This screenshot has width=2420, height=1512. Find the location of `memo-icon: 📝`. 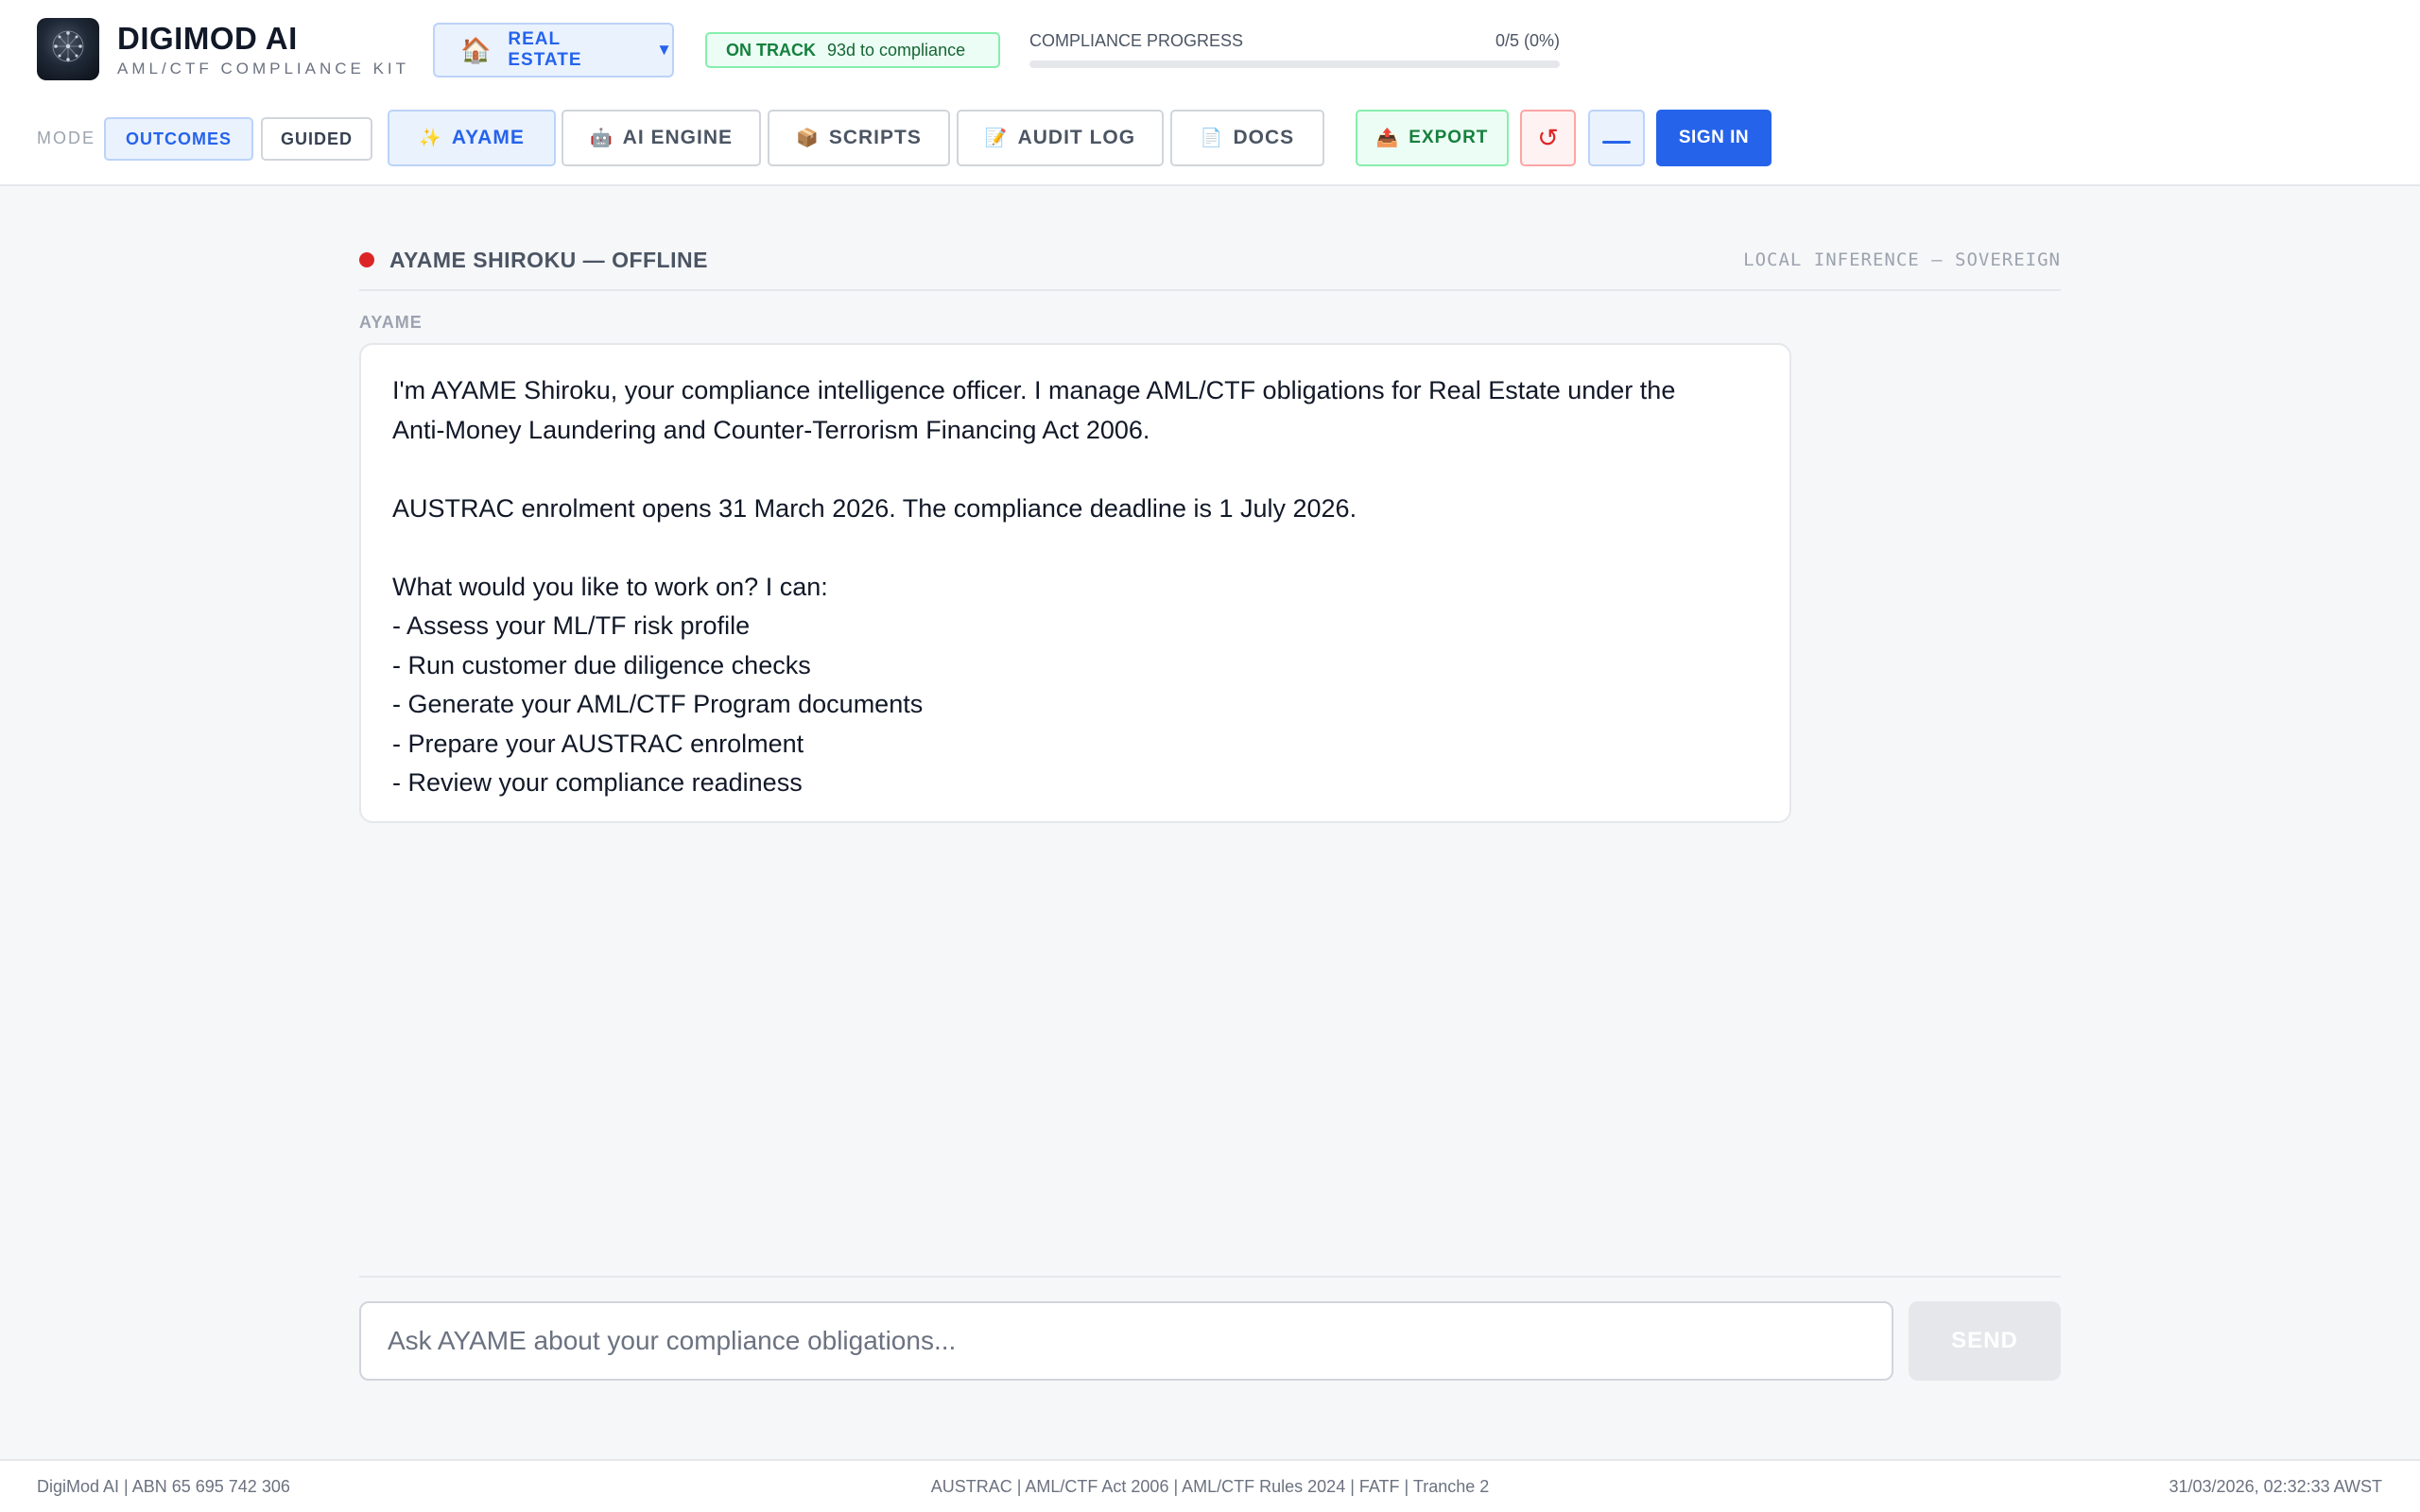

memo-icon: 📝 is located at coordinates (997, 138).